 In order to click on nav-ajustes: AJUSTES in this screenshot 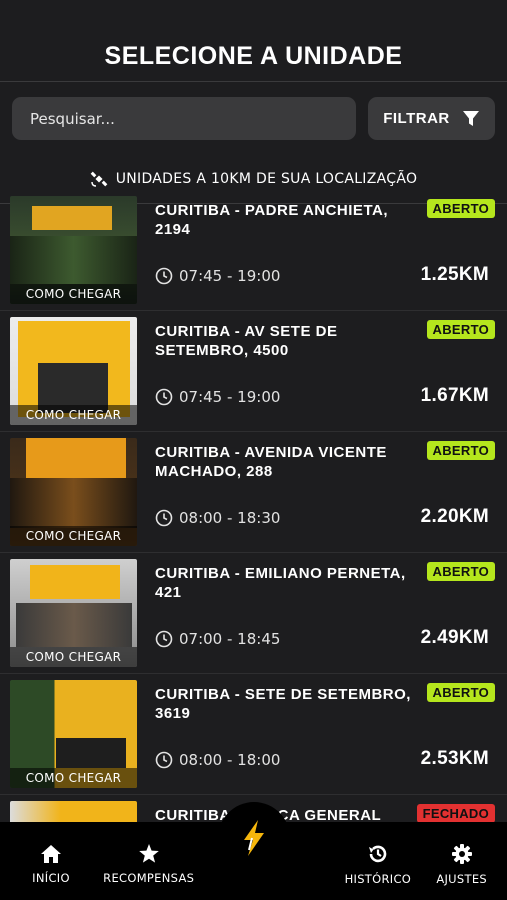, I will do `click(461, 864)`.